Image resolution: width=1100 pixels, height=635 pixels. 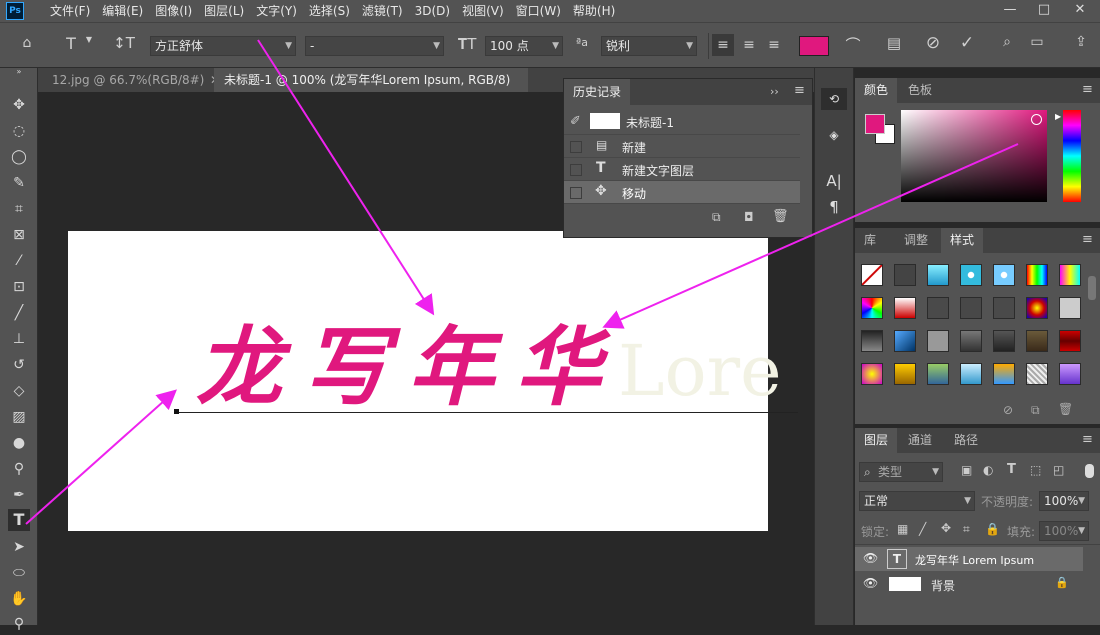 What do you see at coordinates (346, 177) in the screenshot?
I see `arrow-font-to-text` at bounding box center [346, 177].